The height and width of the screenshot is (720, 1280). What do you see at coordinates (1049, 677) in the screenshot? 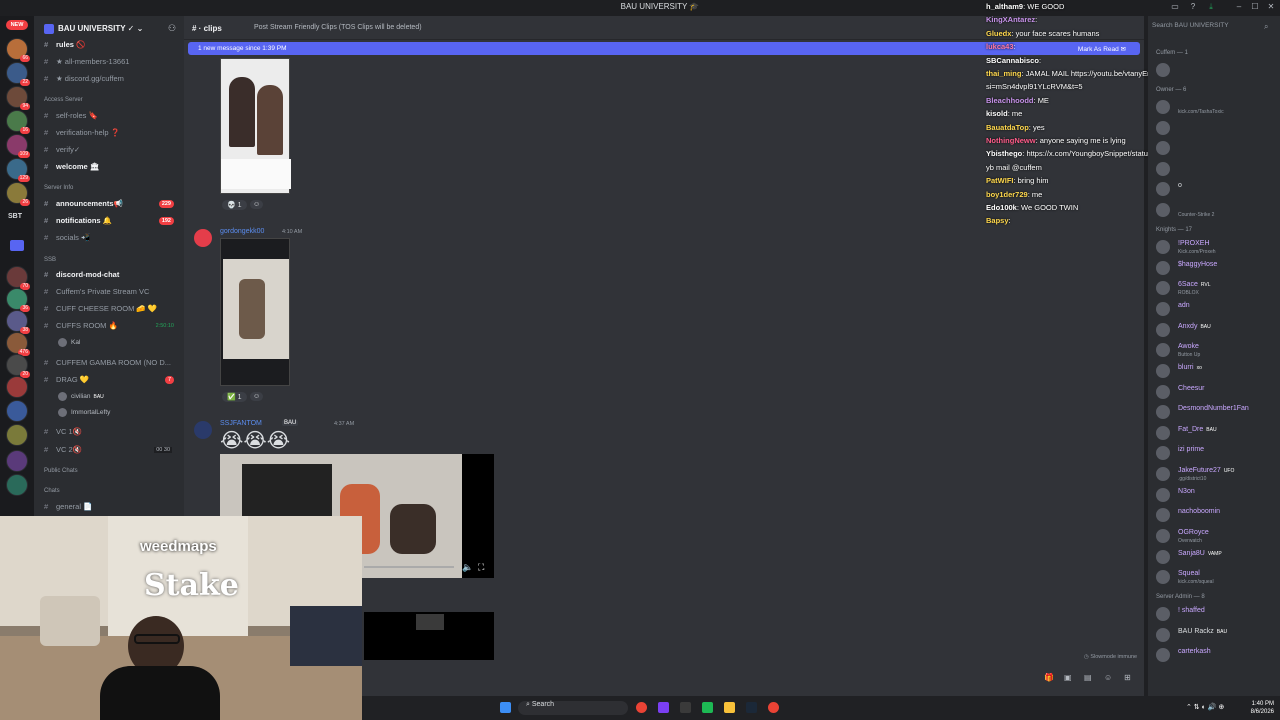
I see `gift-icon: 🎁` at bounding box center [1049, 677].